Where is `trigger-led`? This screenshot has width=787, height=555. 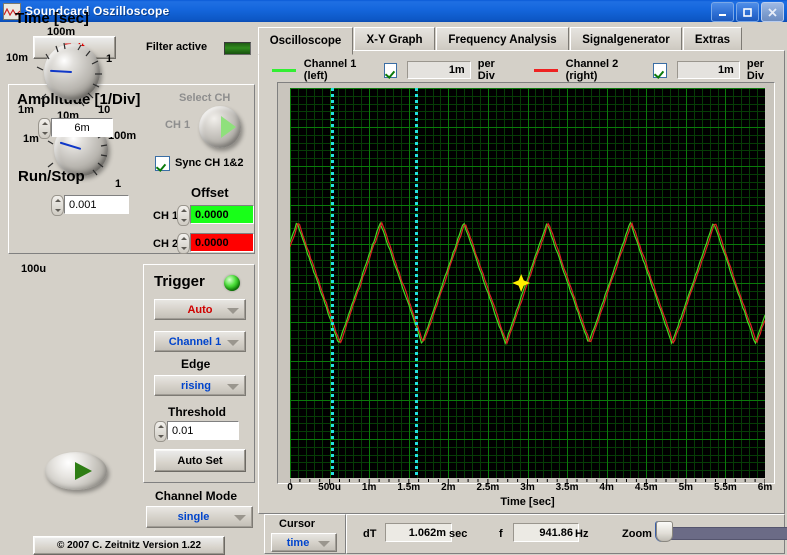 trigger-led is located at coordinates (232, 283).